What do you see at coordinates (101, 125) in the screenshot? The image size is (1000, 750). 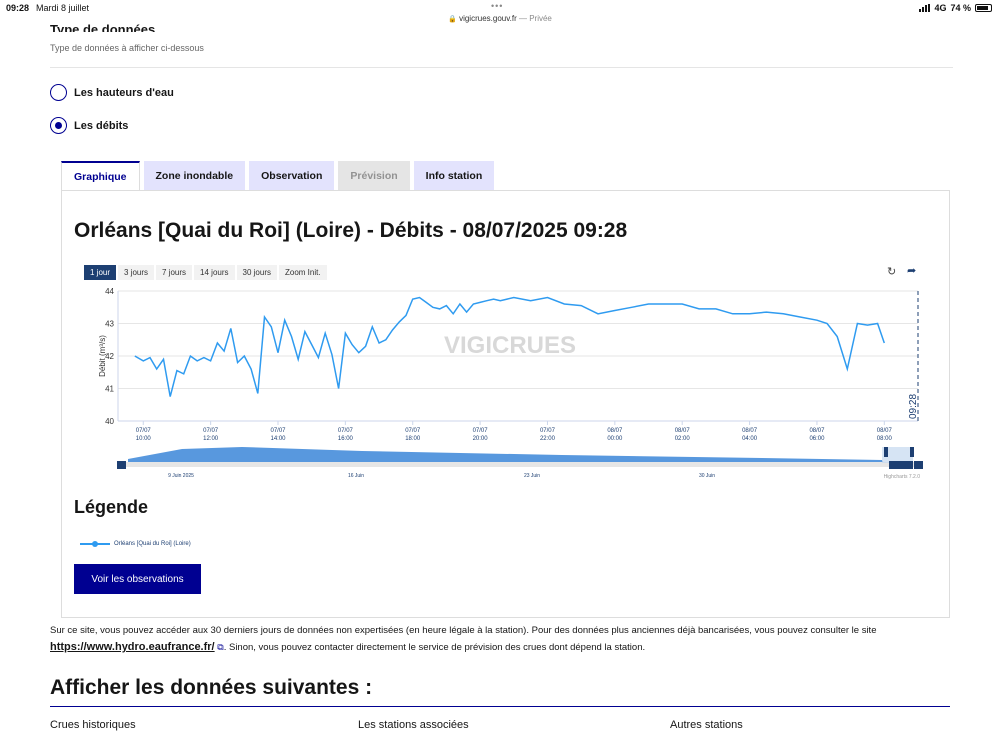 I see `radio-label: Les débits` at bounding box center [101, 125].